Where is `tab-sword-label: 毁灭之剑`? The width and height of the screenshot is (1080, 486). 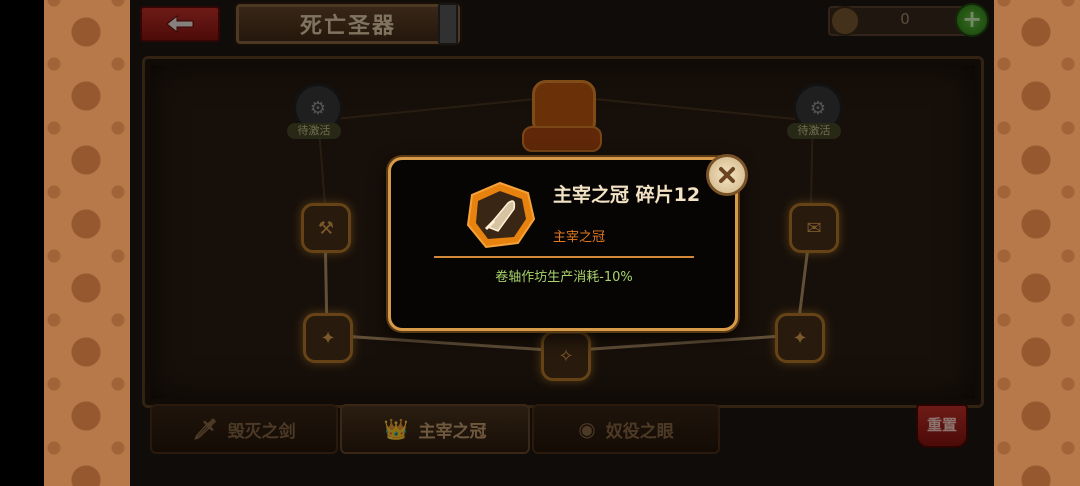
tab-sword-label: 毁灭之剑 is located at coordinates (261, 431).